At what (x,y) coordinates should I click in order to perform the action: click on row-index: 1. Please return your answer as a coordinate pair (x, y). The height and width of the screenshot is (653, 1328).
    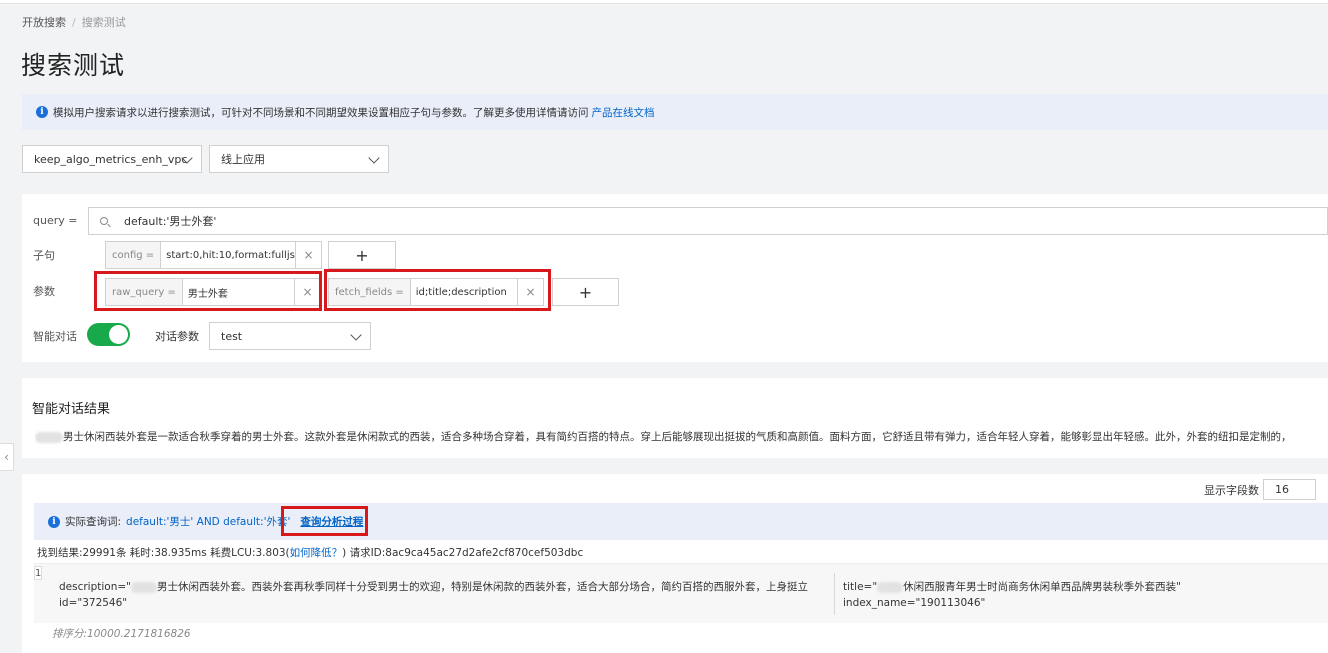
    Looking at the image, I should click on (38, 573).